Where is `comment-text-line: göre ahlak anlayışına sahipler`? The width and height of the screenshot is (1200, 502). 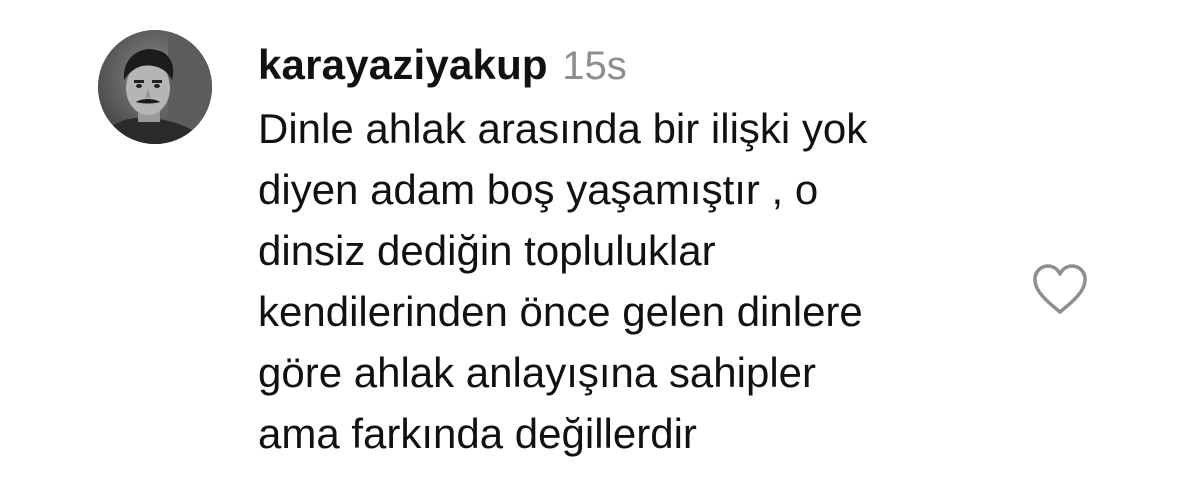 comment-text-line: göre ahlak anlayışına sahipler is located at coordinates (537, 372).